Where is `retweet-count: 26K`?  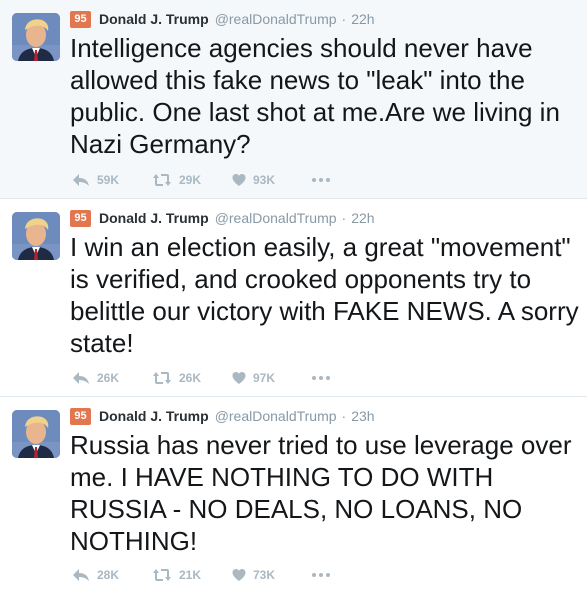 retweet-count: 26K is located at coordinates (190, 378).